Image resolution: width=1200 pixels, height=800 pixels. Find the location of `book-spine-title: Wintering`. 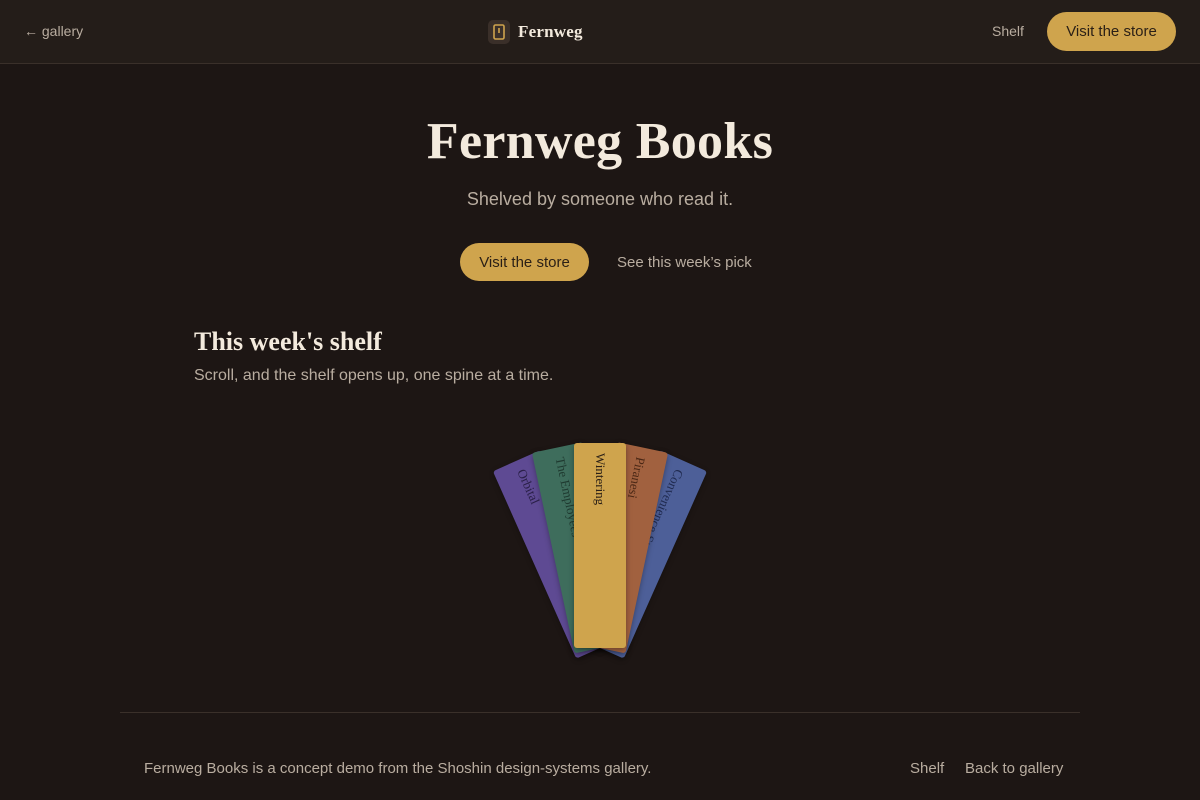

book-spine-title: Wintering is located at coordinates (600, 479).